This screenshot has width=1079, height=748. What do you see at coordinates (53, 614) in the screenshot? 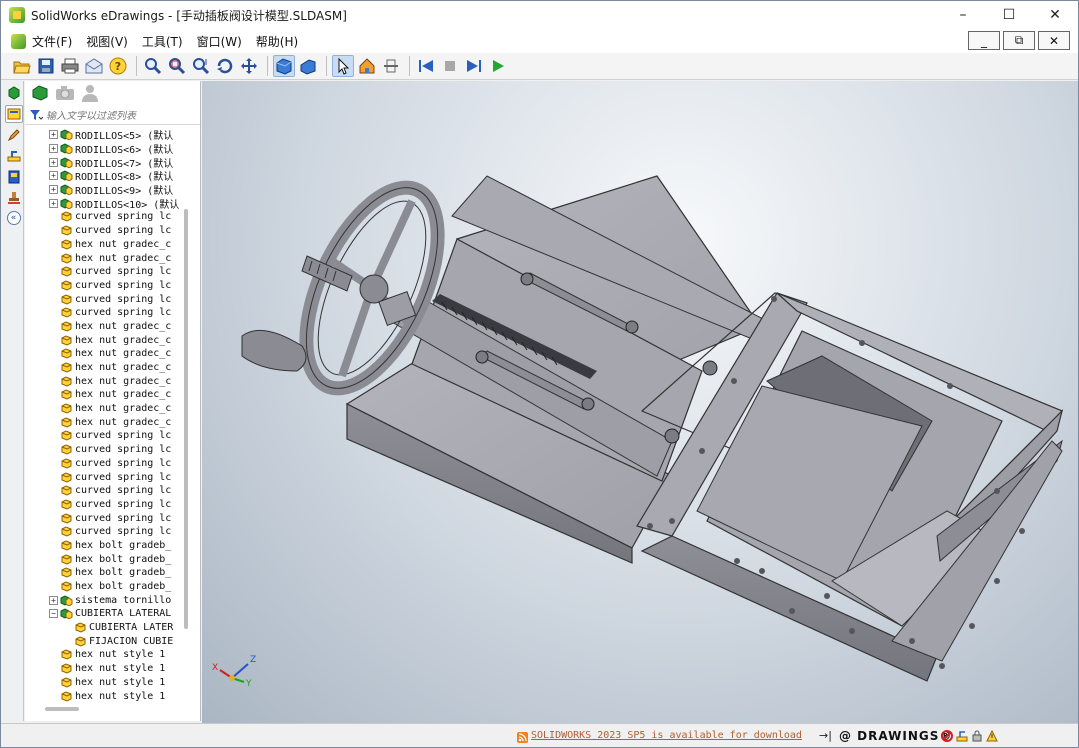
I see `collapse-node-icon: −` at bounding box center [53, 614].